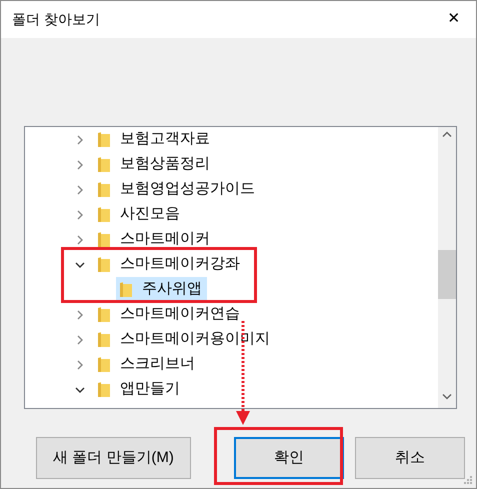  Describe the element at coordinates (410, 458) in the screenshot. I see `dialog-button: 취소` at that location.